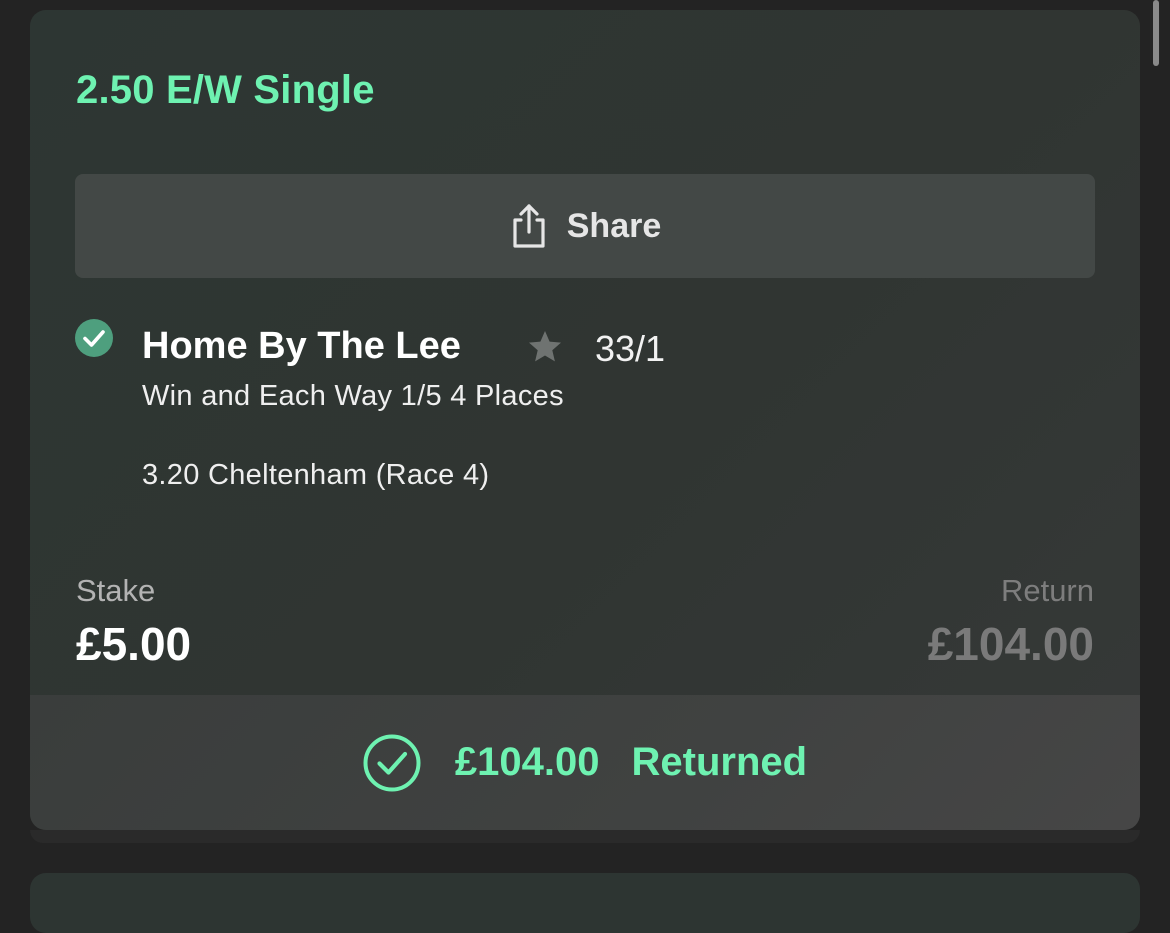 The width and height of the screenshot is (1170, 933). What do you see at coordinates (392, 763) in the screenshot?
I see `check-circle-outline-icon` at bounding box center [392, 763].